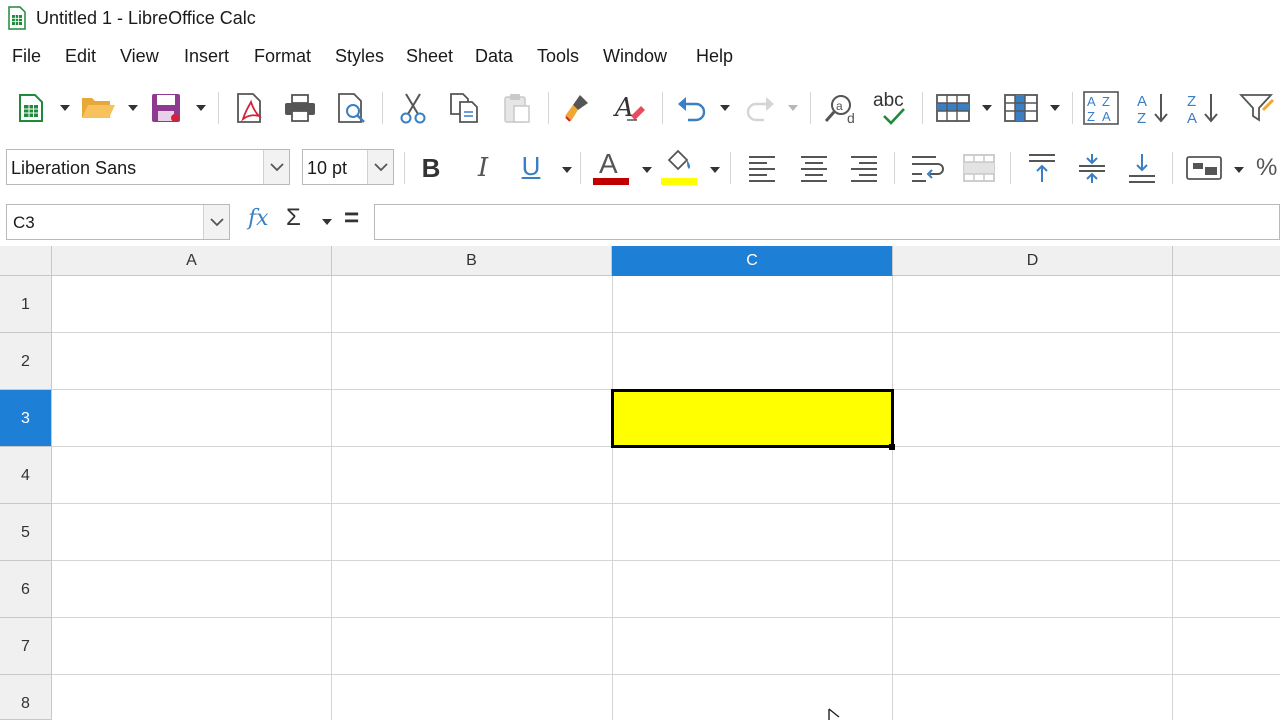 The width and height of the screenshot is (1280, 720). I want to click on number-format-dropdown-icon, so click(1239, 170).